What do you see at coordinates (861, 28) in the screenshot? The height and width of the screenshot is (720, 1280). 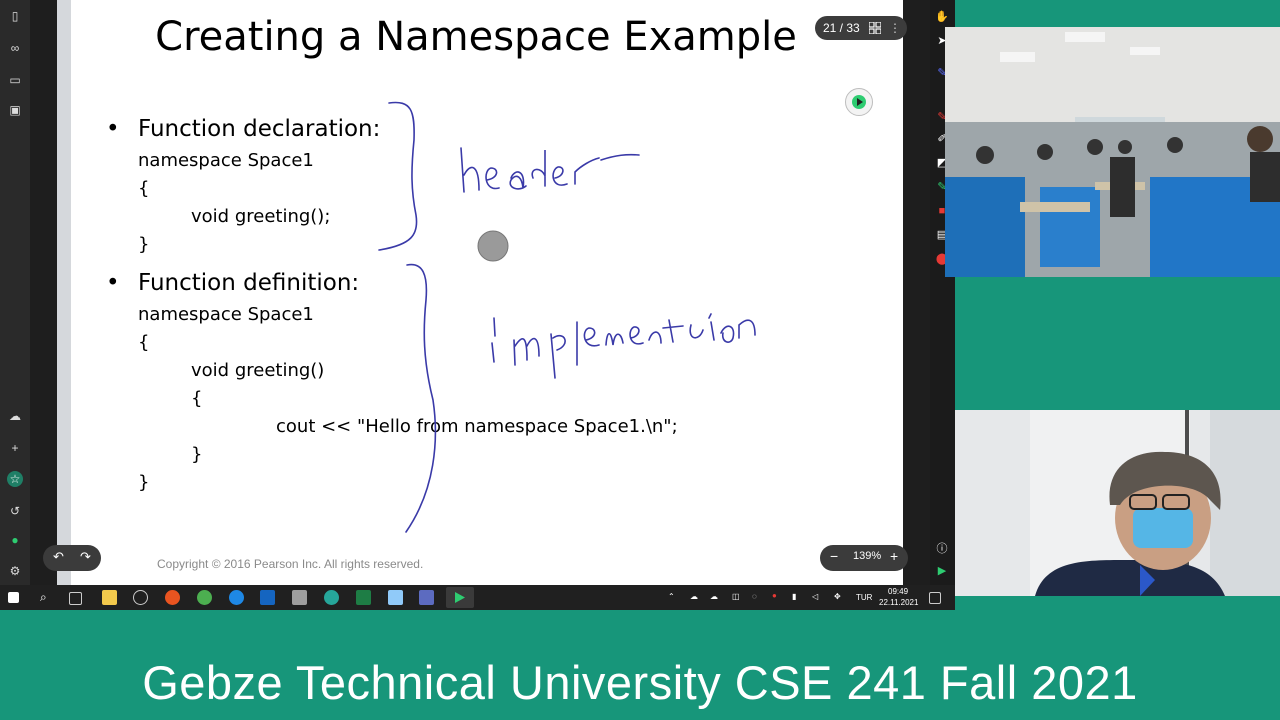 I see `page-indicator: 21 / 33 ⋮` at bounding box center [861, 28].